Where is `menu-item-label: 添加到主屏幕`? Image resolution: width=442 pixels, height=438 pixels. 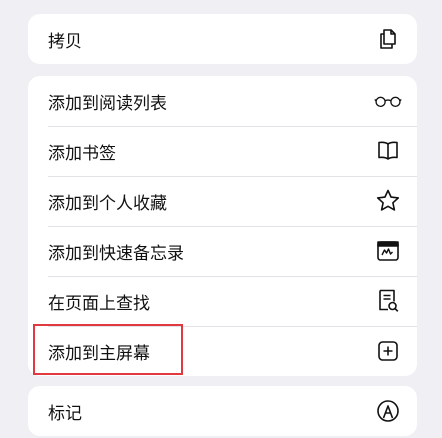
menu-item-label: 添加到主屏幕 is located at coordinates (99, 353).